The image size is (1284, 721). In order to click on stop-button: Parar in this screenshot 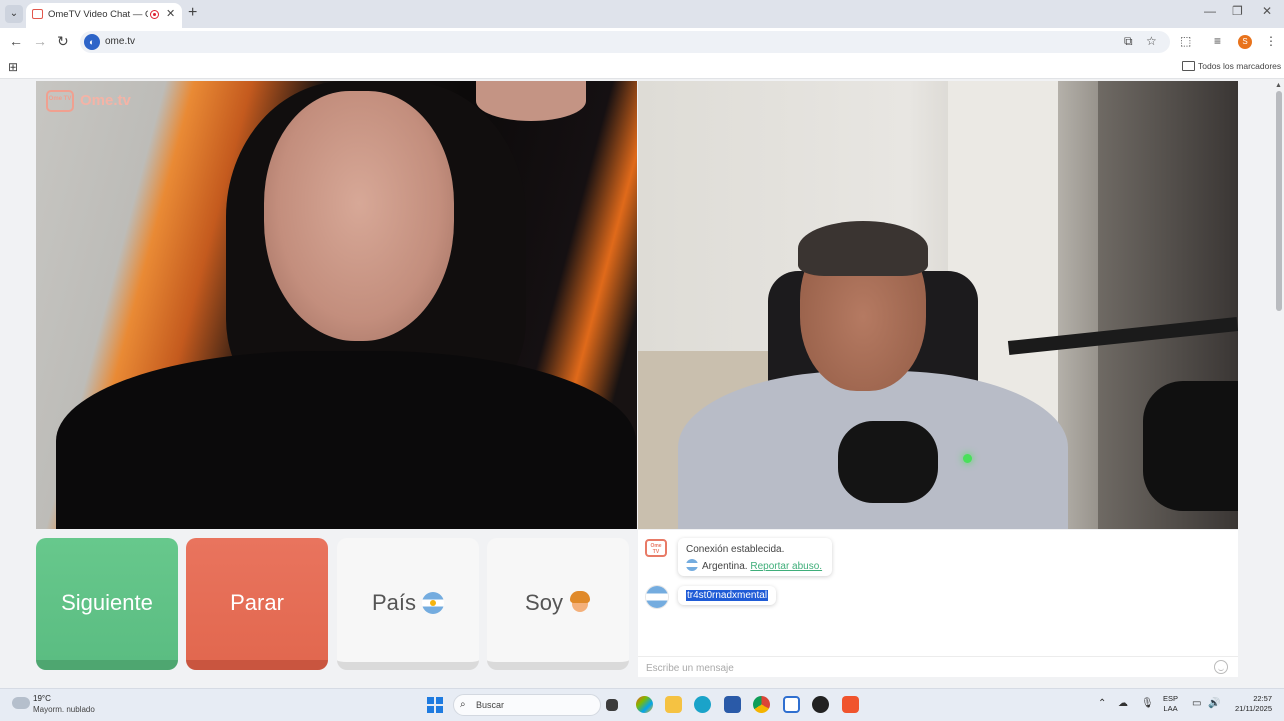, I will do `click(257, 604)`.